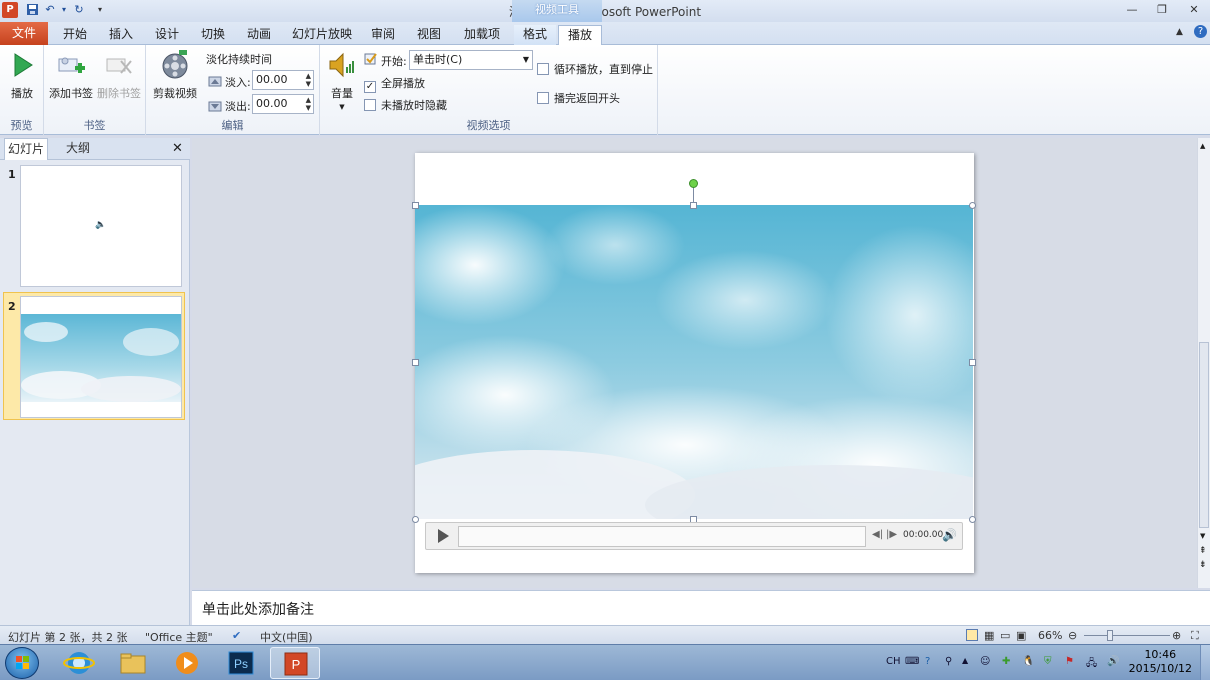  Describe the element at coordinates (662, 536) in the screenshot. I see `player-progress-bar` at that location.